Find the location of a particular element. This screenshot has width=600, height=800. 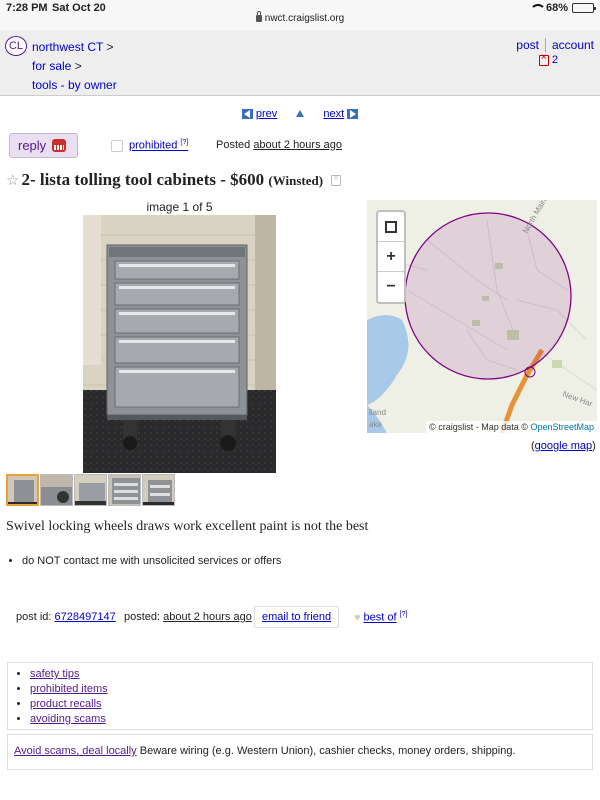

star-icon: ☆ is located at coordinates (12, 181).